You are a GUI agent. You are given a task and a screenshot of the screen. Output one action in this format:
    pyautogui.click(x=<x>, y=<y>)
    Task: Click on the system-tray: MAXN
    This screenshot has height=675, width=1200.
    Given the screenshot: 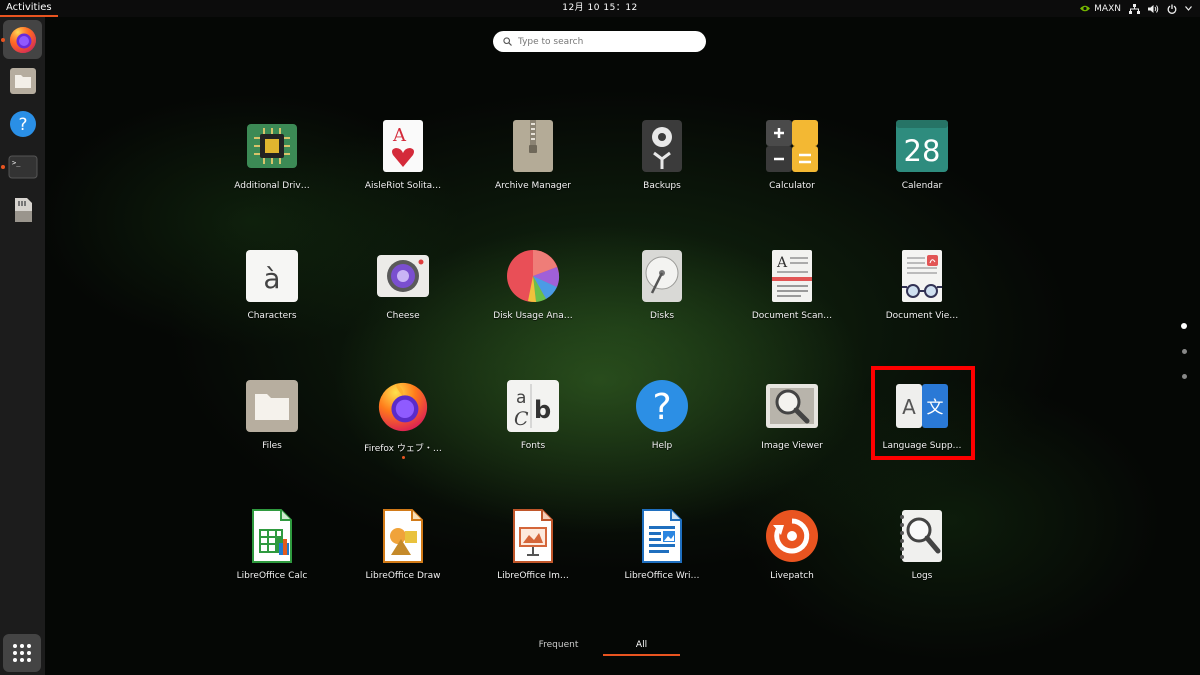 What is the action you would take?
    pyautogui.click(x=1135, y=8)
    